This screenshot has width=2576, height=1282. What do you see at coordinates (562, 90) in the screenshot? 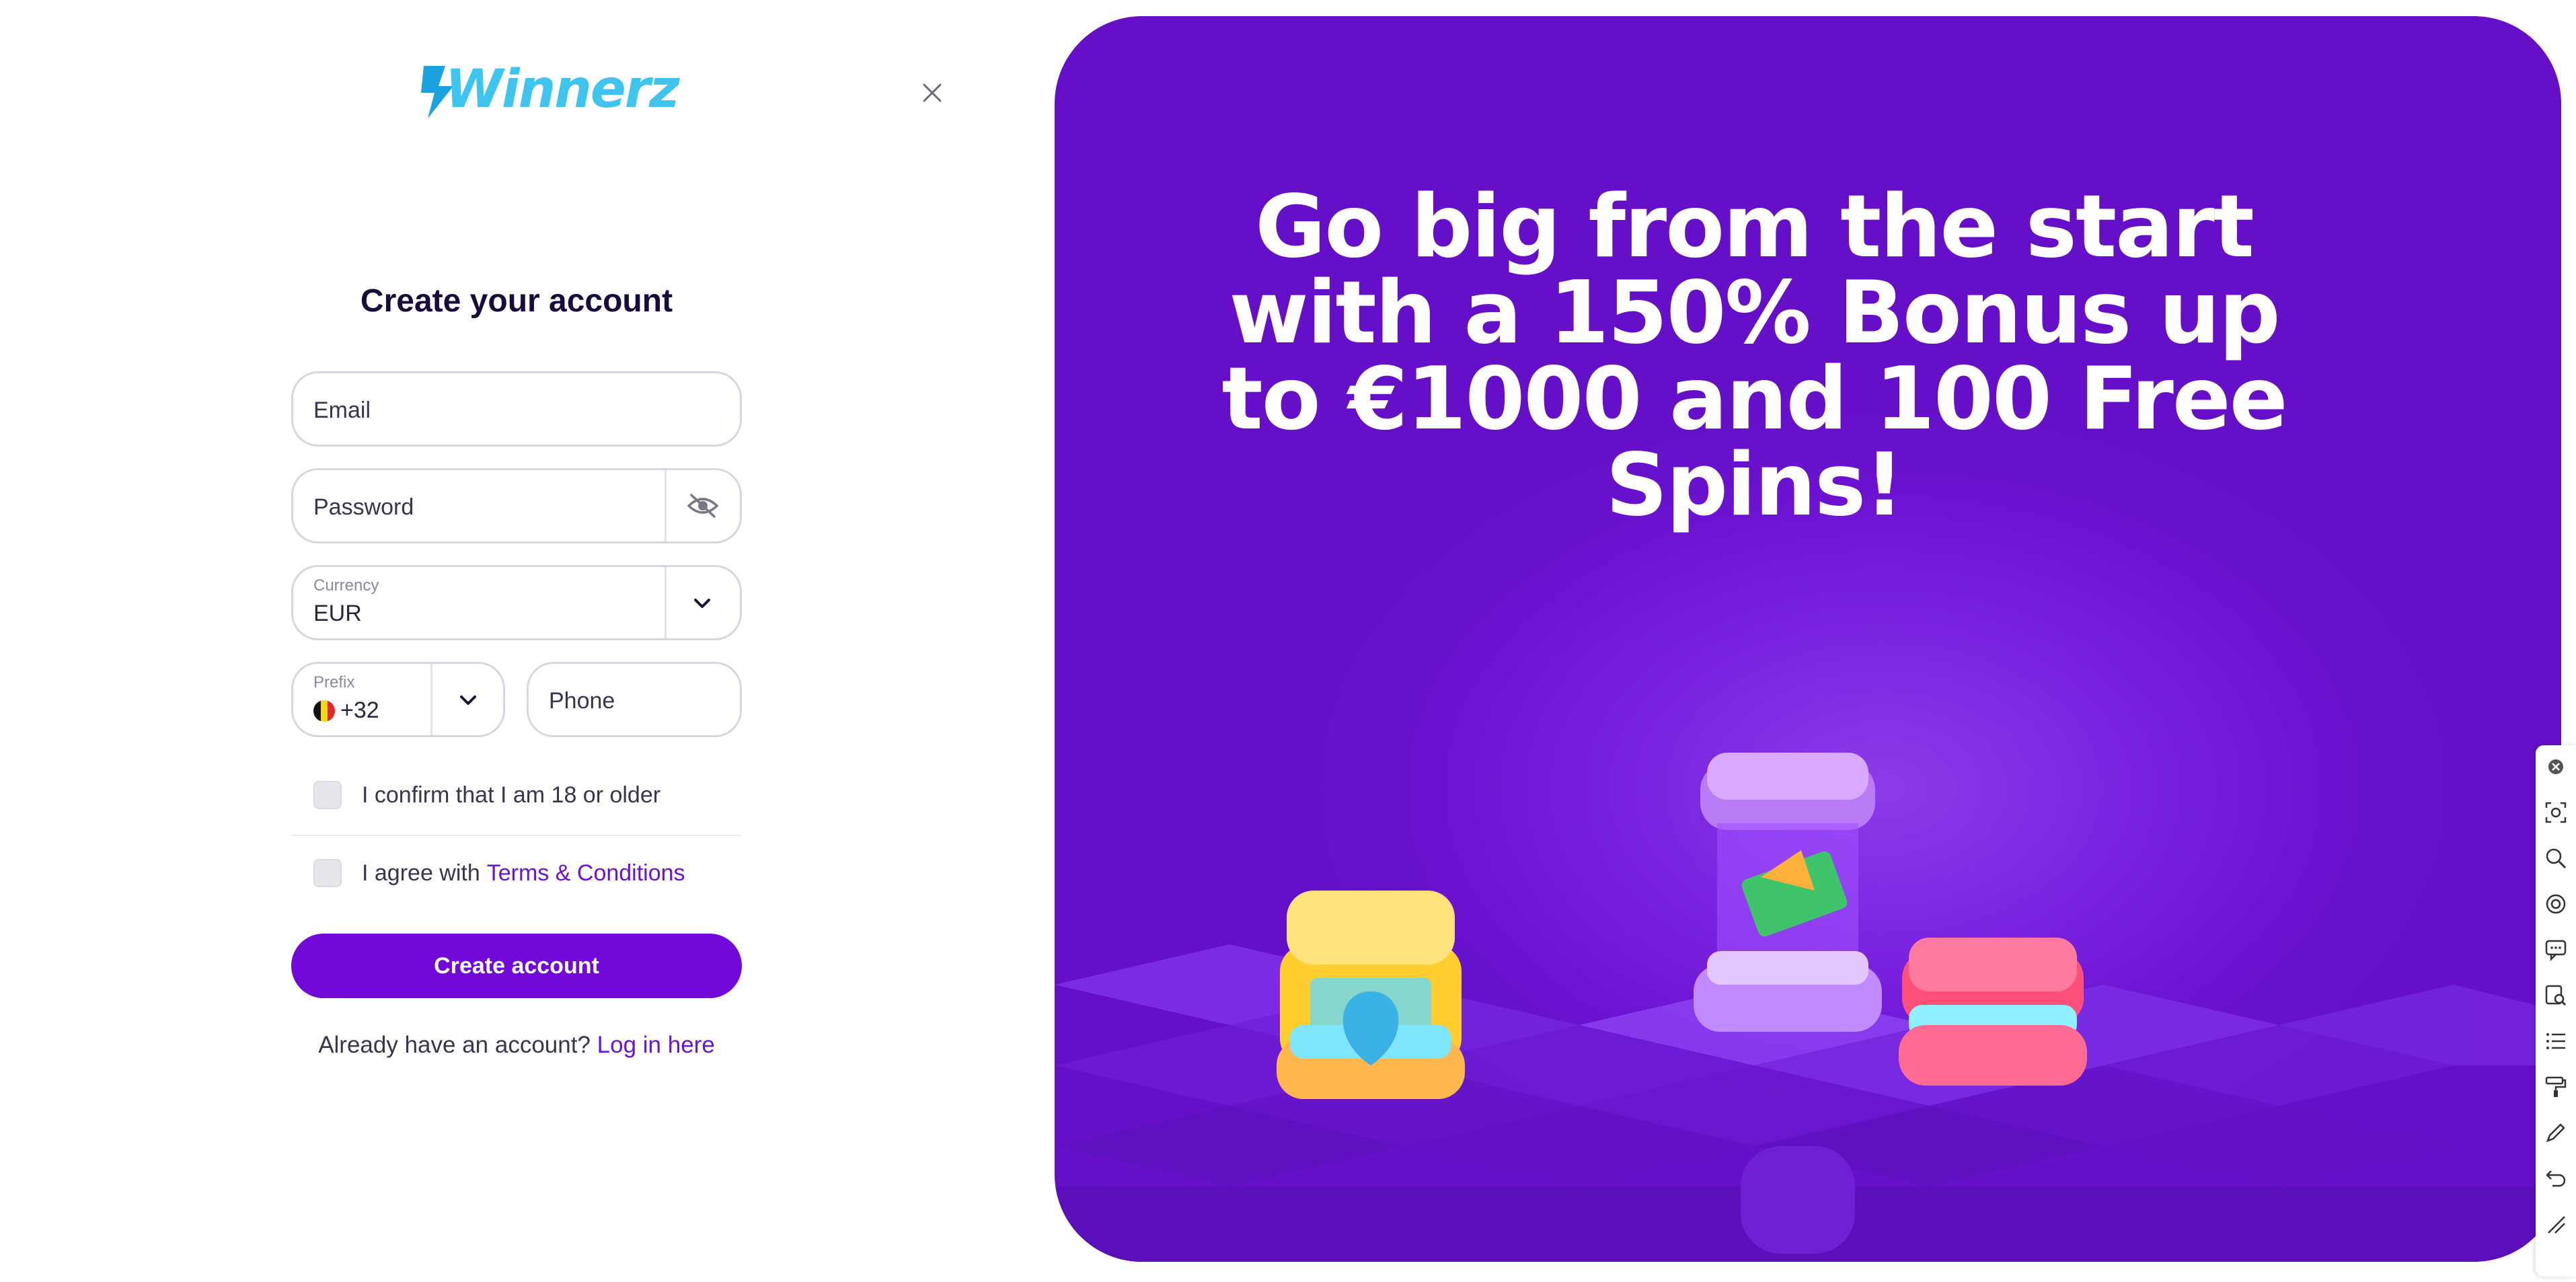
I see `brand-name: Winnerz` at bounding box center [562, 90].